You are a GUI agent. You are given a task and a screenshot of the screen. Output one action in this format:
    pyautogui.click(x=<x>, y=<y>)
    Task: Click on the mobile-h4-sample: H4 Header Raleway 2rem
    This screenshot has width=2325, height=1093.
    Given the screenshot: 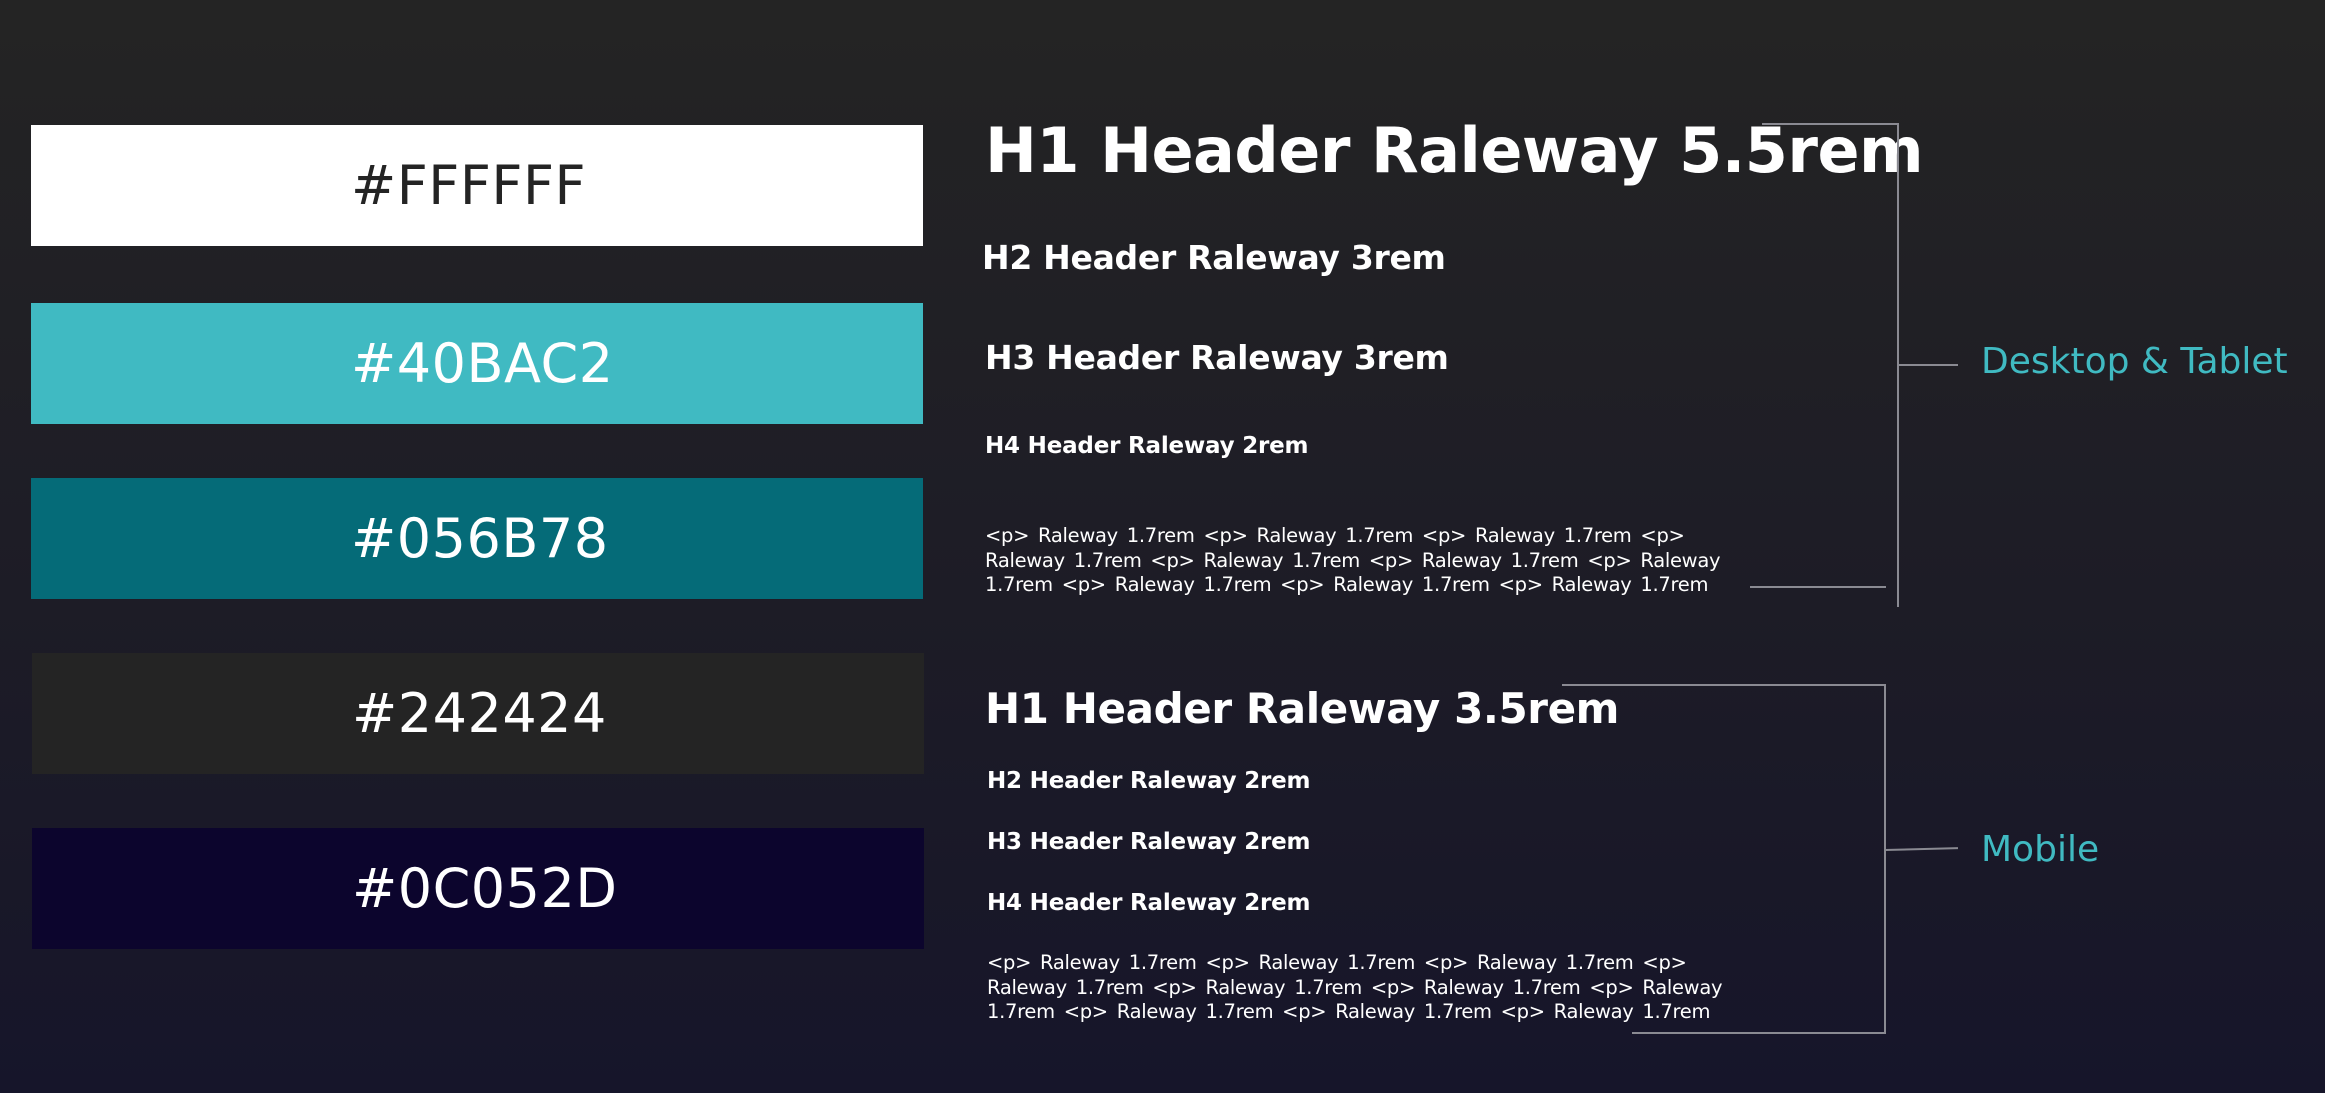 What is the action you would take?
    pyautogui.click(x=1149, y=903)
    